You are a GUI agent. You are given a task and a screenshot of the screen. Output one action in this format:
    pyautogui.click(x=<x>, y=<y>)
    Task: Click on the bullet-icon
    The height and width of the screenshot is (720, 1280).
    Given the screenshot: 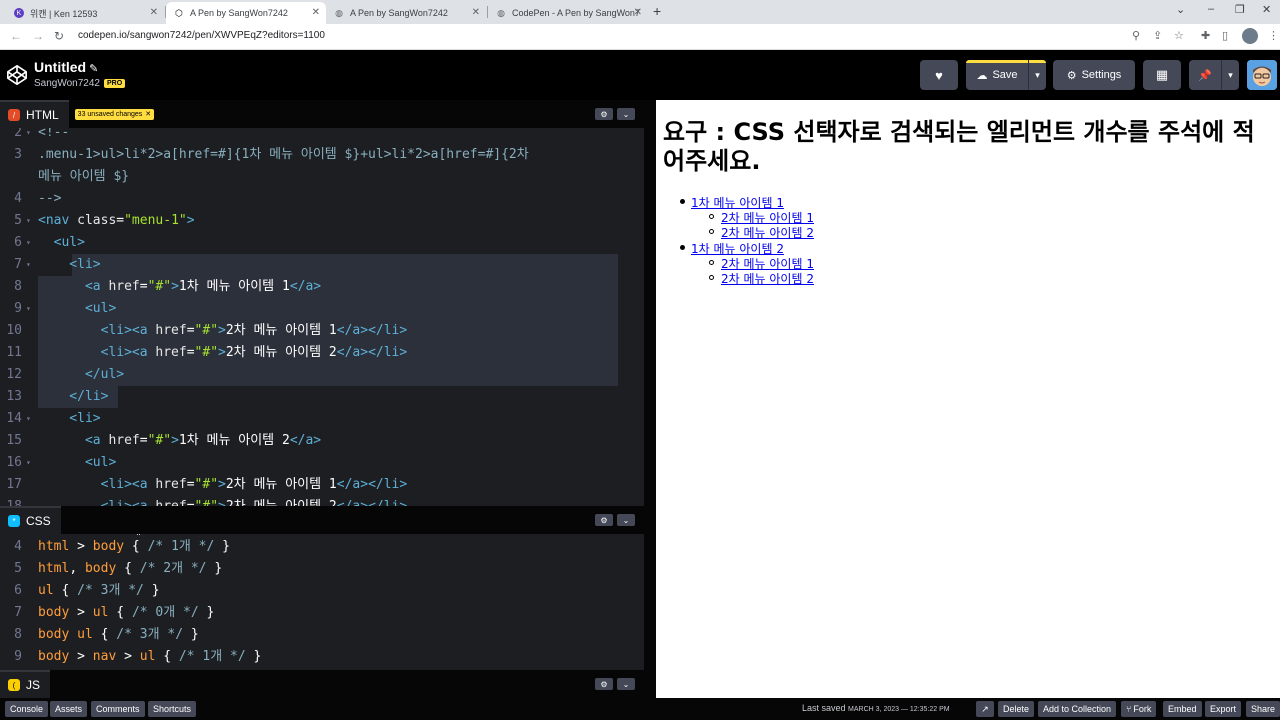 What is the action you would take?
    pyautogui.click(x=682, y=247)
    